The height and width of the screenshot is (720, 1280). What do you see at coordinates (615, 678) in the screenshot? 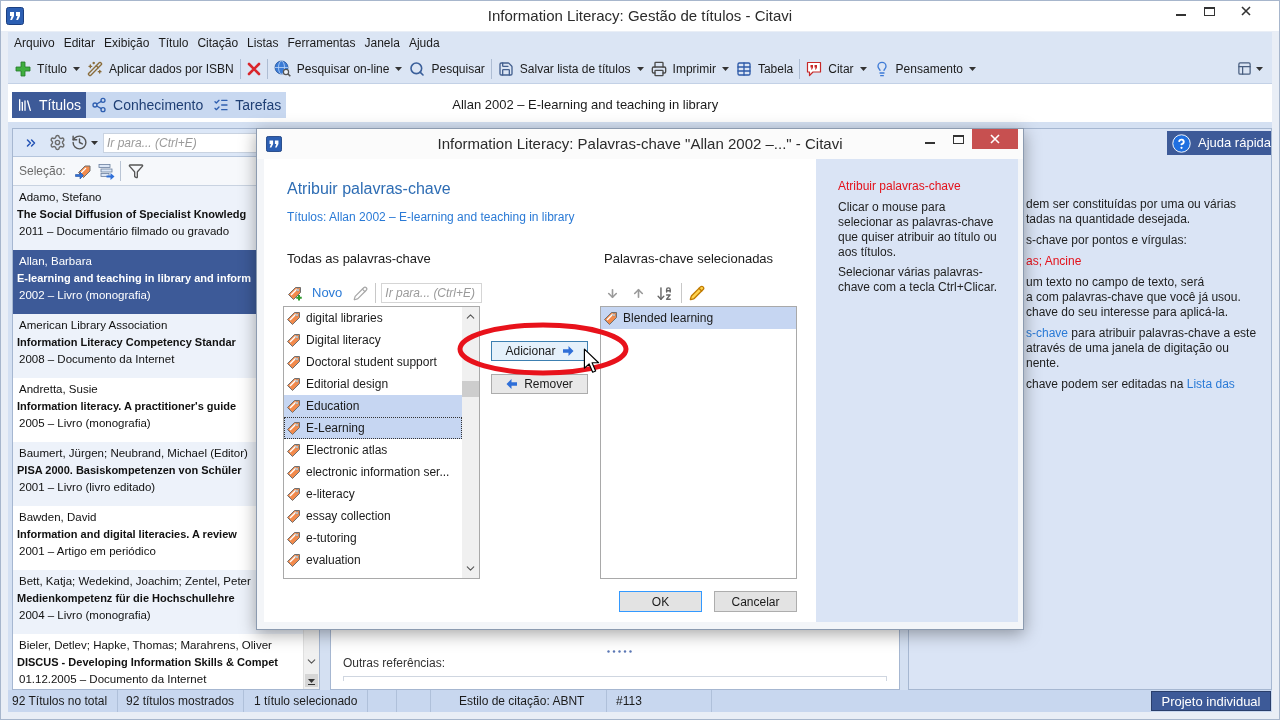
I see `input-field` at bounding box center [615, 678].